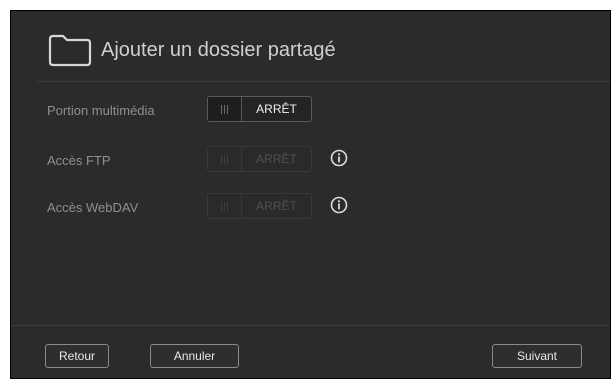  Describe the element at coordinates (77, 356) in the screenshot. I see `back-button: Retour` at that location.